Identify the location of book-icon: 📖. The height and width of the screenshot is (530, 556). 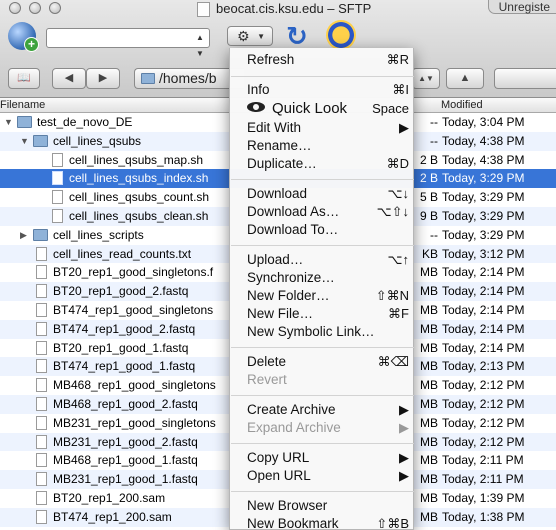
(24, 78).